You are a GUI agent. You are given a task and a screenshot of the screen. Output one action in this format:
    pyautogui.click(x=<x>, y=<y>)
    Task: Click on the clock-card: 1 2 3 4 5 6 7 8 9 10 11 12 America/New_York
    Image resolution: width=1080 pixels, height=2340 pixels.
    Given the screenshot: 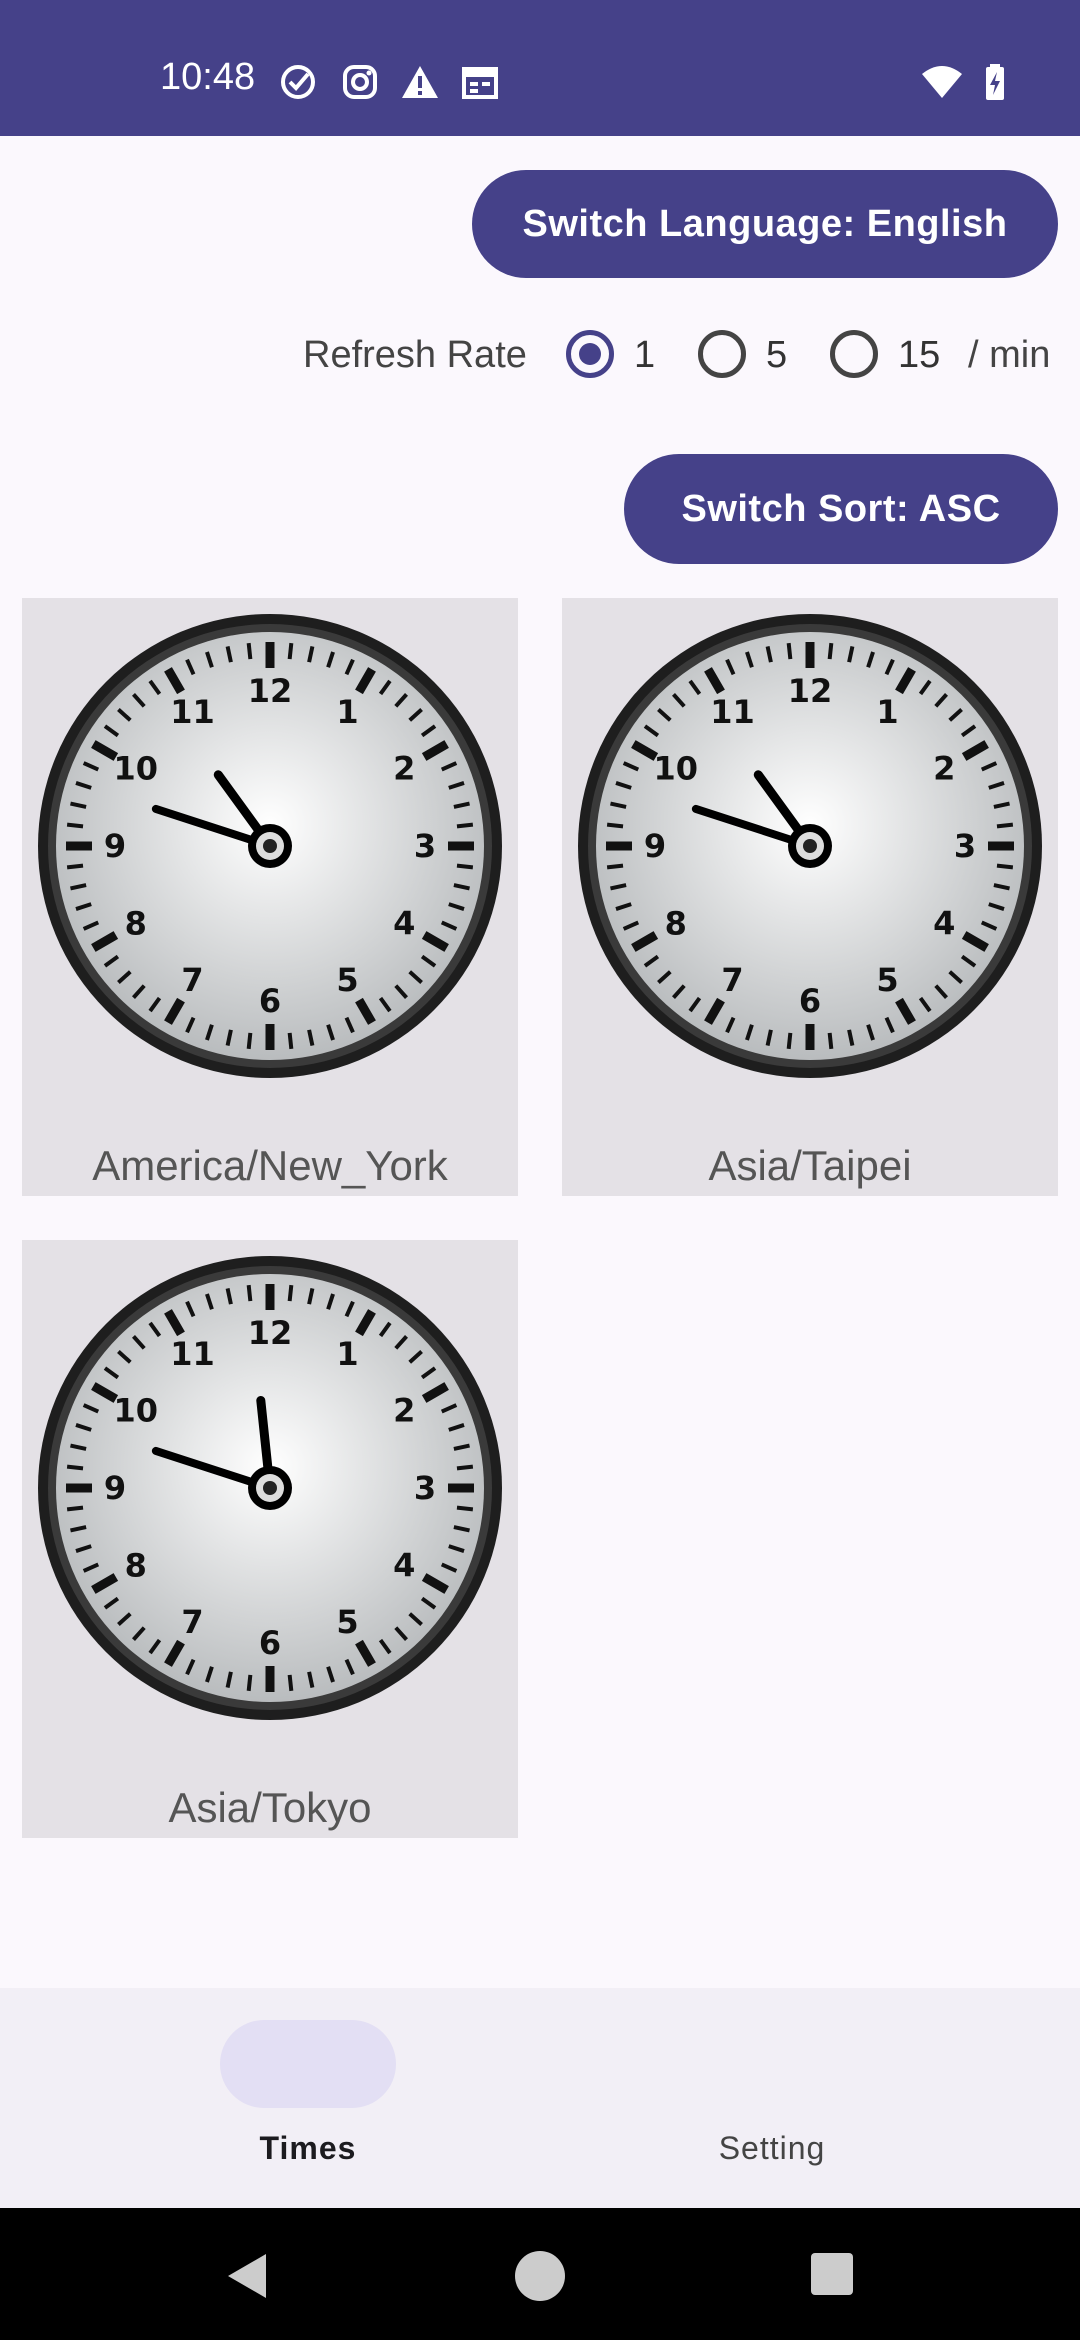 What is the action you would take?
    pyautogui.click(x=270, y=897)
    